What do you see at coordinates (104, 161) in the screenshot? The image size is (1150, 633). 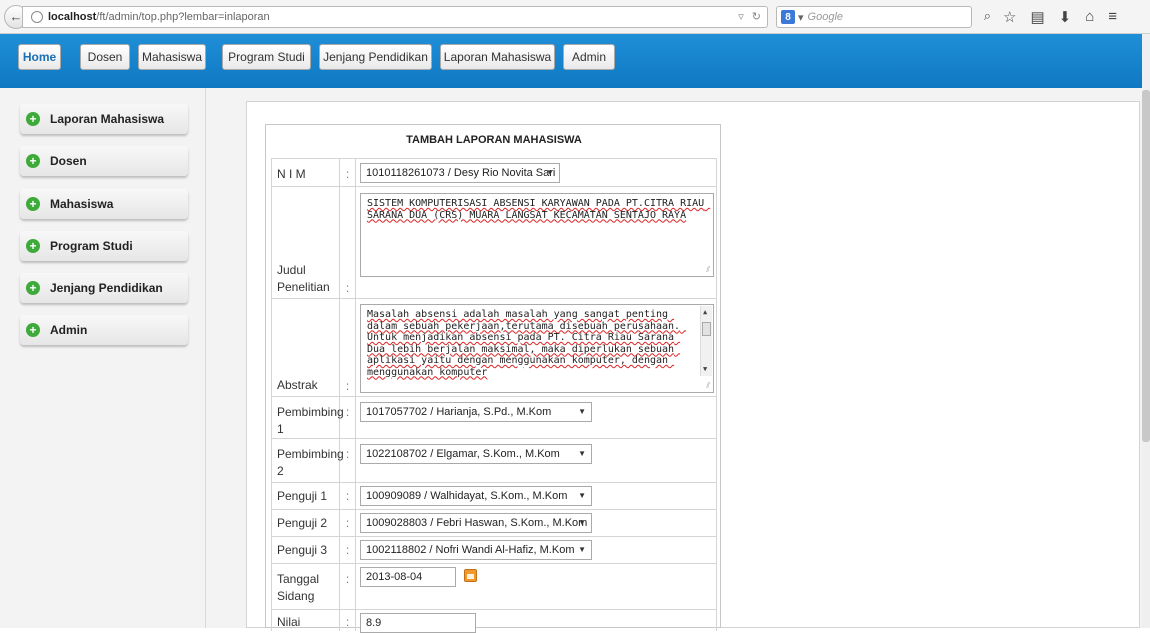 I see `sidebar-item-dosen: + Dosen` at bounding box center [104, 161].